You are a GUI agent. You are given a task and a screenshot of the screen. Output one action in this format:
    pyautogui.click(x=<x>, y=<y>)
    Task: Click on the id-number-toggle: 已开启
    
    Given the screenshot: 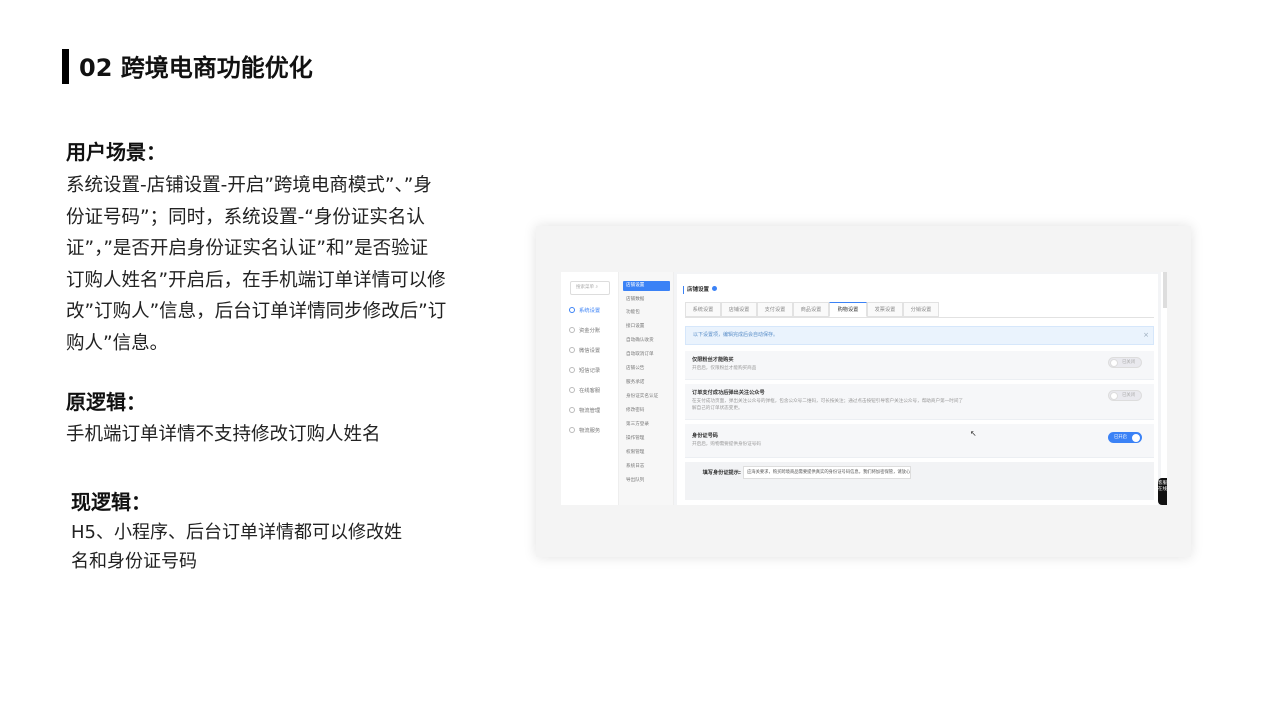 What is the action you would take?
    pyautogui.click(x=1125, y=437)
    